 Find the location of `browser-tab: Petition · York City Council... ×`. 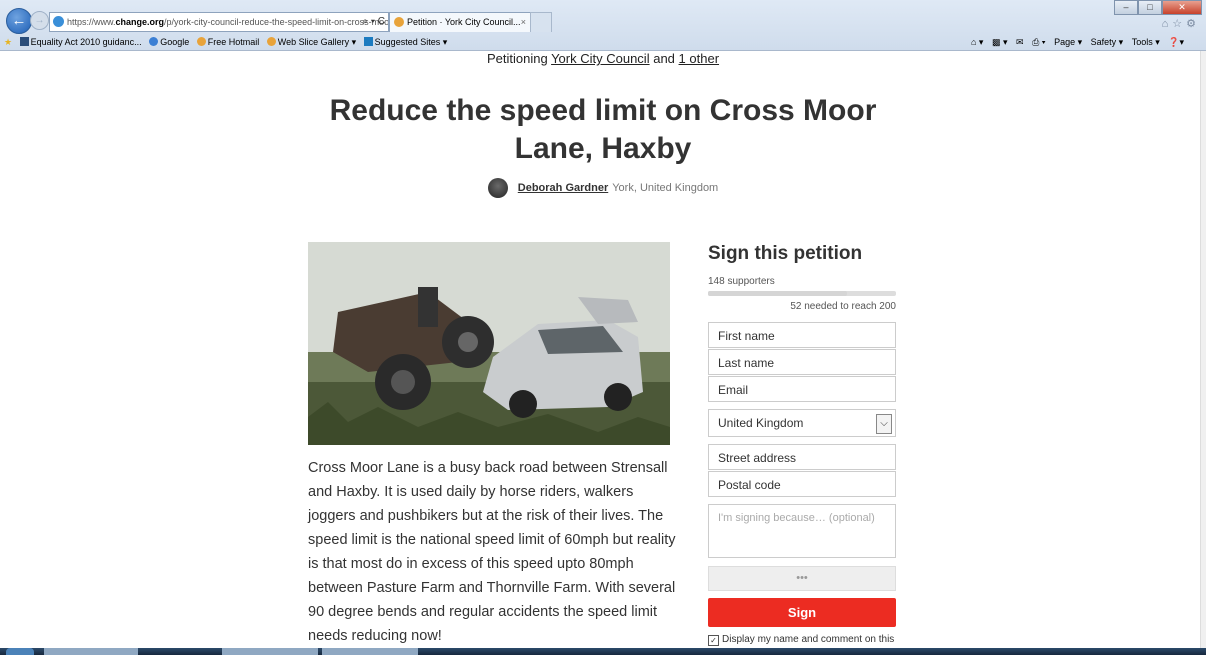

browser-tab: Petition · York City Council... × is located at coordinates (460, 22).